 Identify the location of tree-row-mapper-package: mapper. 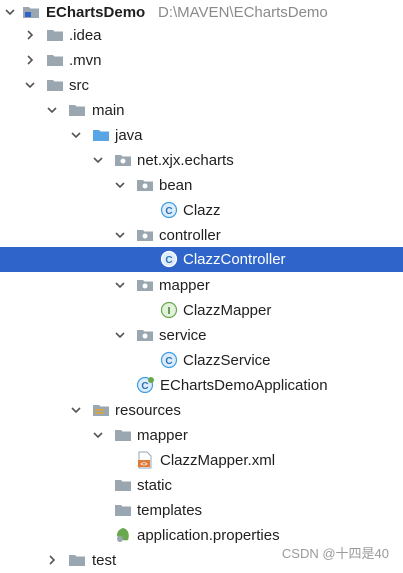
(201, 285).